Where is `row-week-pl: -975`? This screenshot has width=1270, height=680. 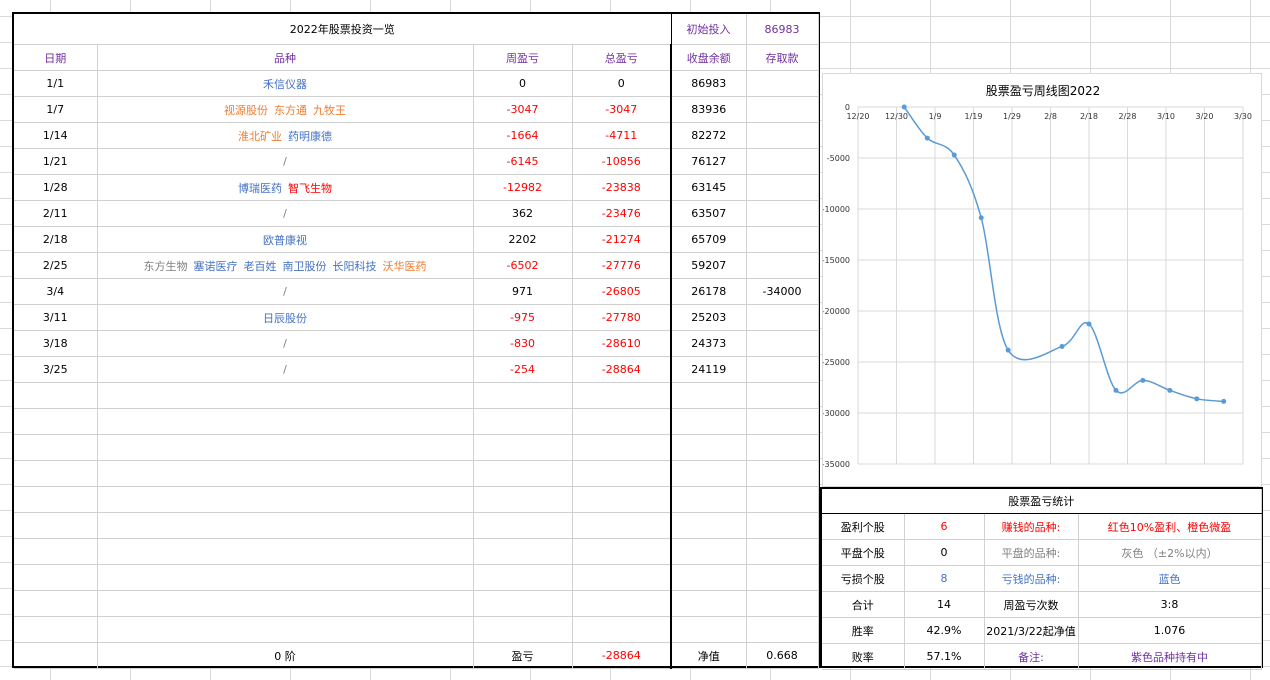
row-week-pl: -975 is located at coordinates (523, 317).